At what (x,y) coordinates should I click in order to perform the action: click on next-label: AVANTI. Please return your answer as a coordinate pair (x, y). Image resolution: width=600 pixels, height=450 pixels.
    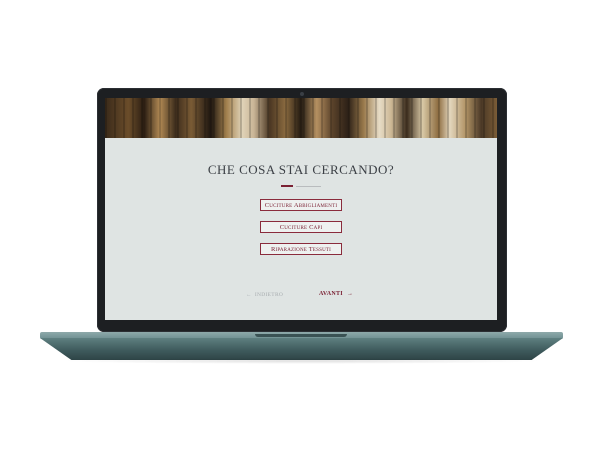
    Looking at the image, I should click on (331, 294).